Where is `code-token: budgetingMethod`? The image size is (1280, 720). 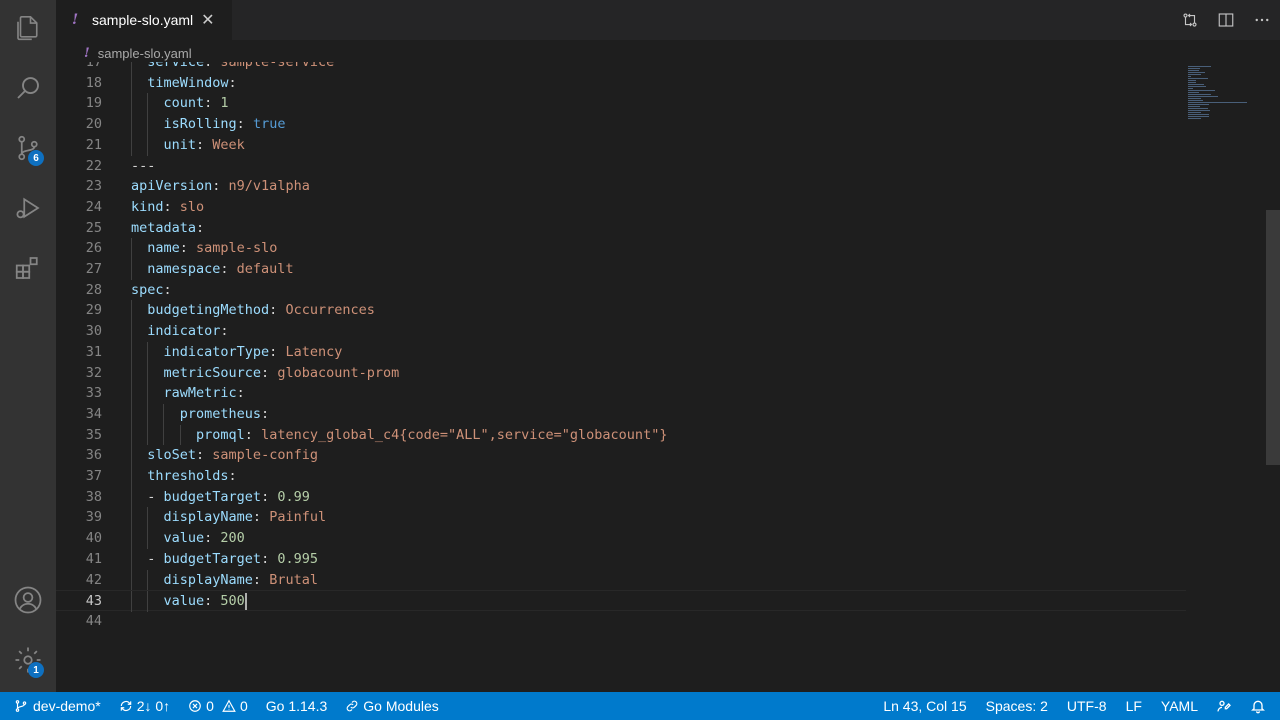 code-token: budgetingMethod is located at coordinates (200, 310).